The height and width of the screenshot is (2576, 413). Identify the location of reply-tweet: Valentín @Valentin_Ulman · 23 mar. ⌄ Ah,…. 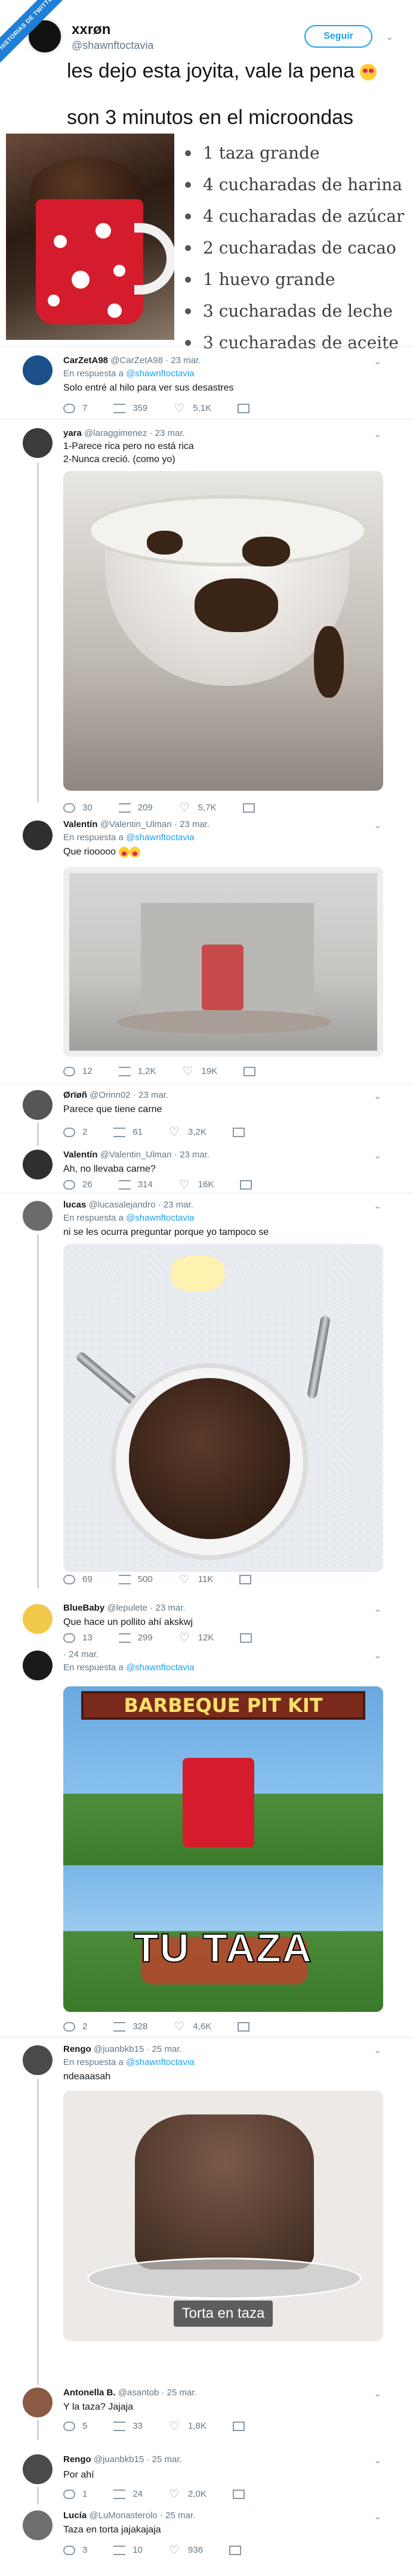
(207, 1169).